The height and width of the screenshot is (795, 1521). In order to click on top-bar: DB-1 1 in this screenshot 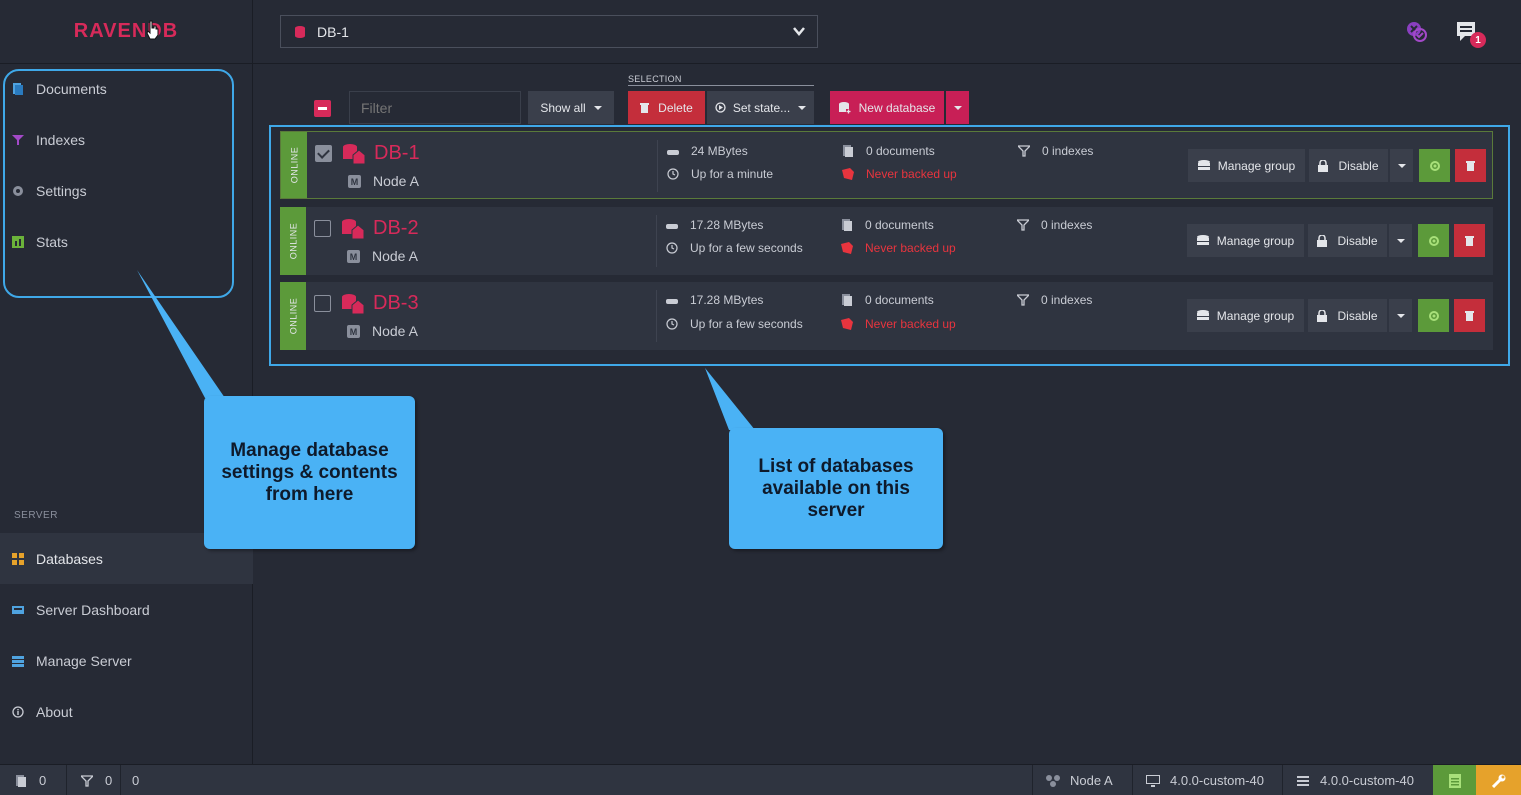, I will do `click(887, 32)`.